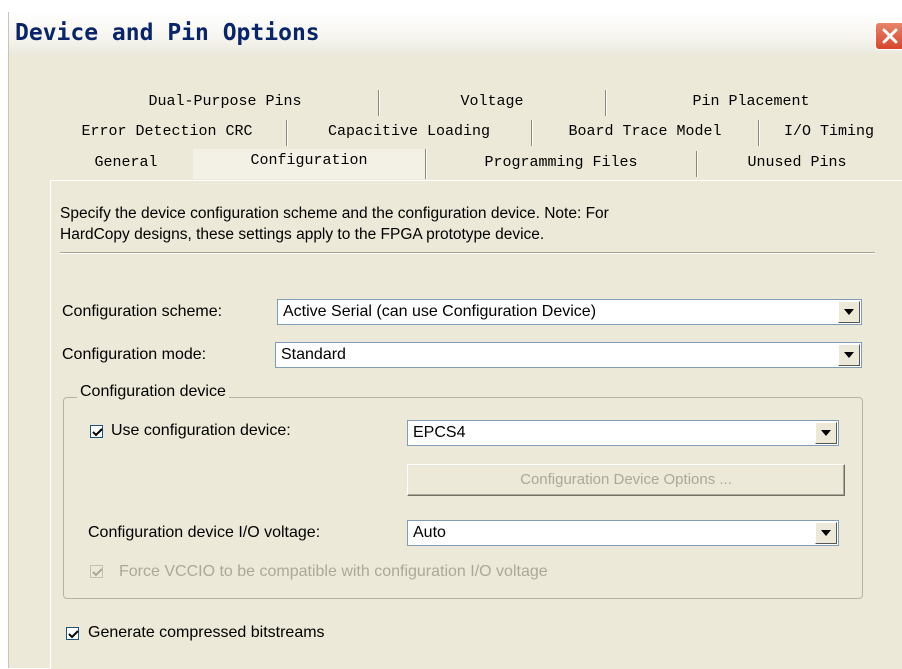 The height and width of the screenshot is (669, 902). I want to click on tab-label: General, so click(126, 162).